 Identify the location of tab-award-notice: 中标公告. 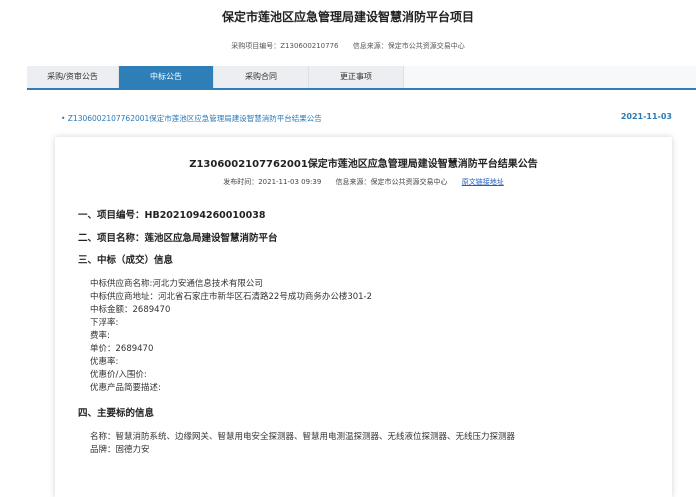
(166, 77).